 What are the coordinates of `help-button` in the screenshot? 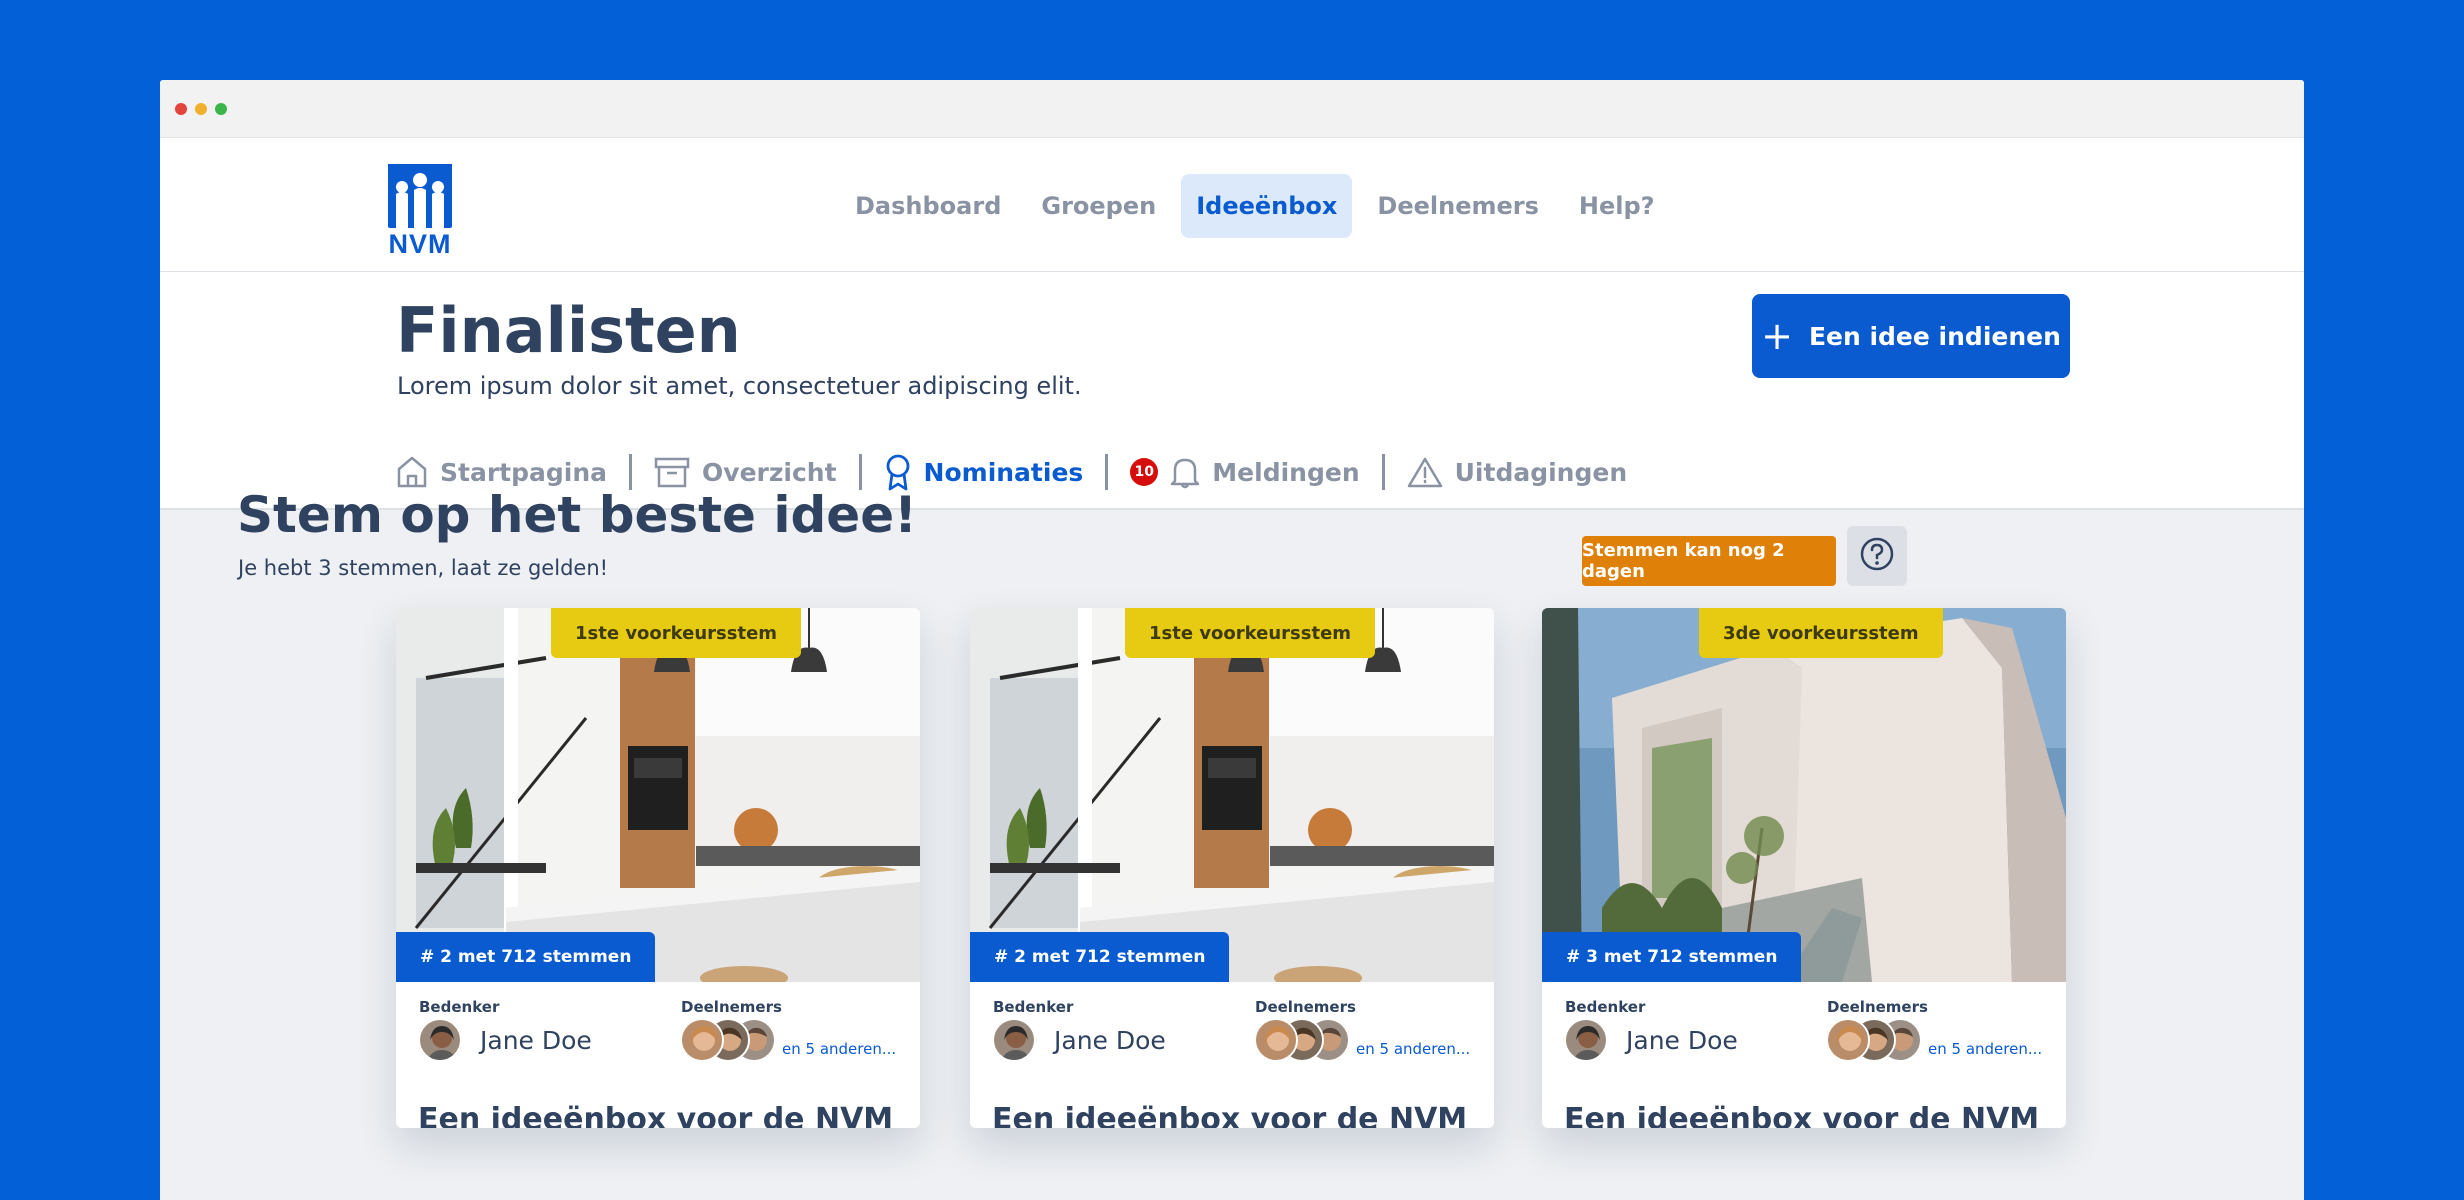 It's located at (1877, 556).